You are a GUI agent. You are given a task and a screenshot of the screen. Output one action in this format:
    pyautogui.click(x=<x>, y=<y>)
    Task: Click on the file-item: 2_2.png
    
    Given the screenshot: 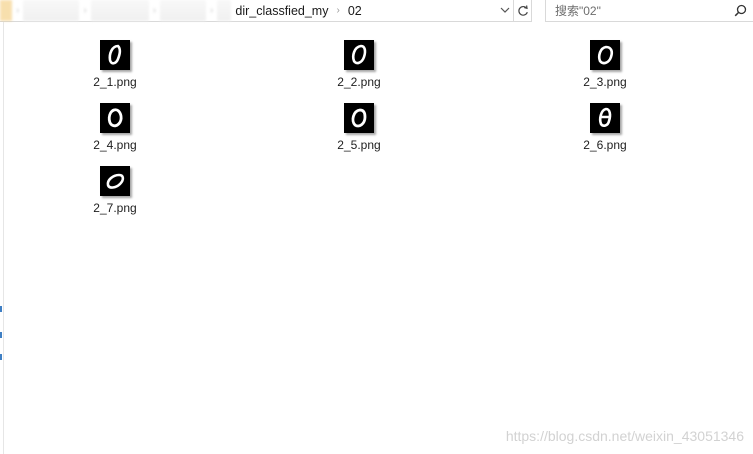 What is the action you would take?
    pyautogui.click(x=359, y=55)
    